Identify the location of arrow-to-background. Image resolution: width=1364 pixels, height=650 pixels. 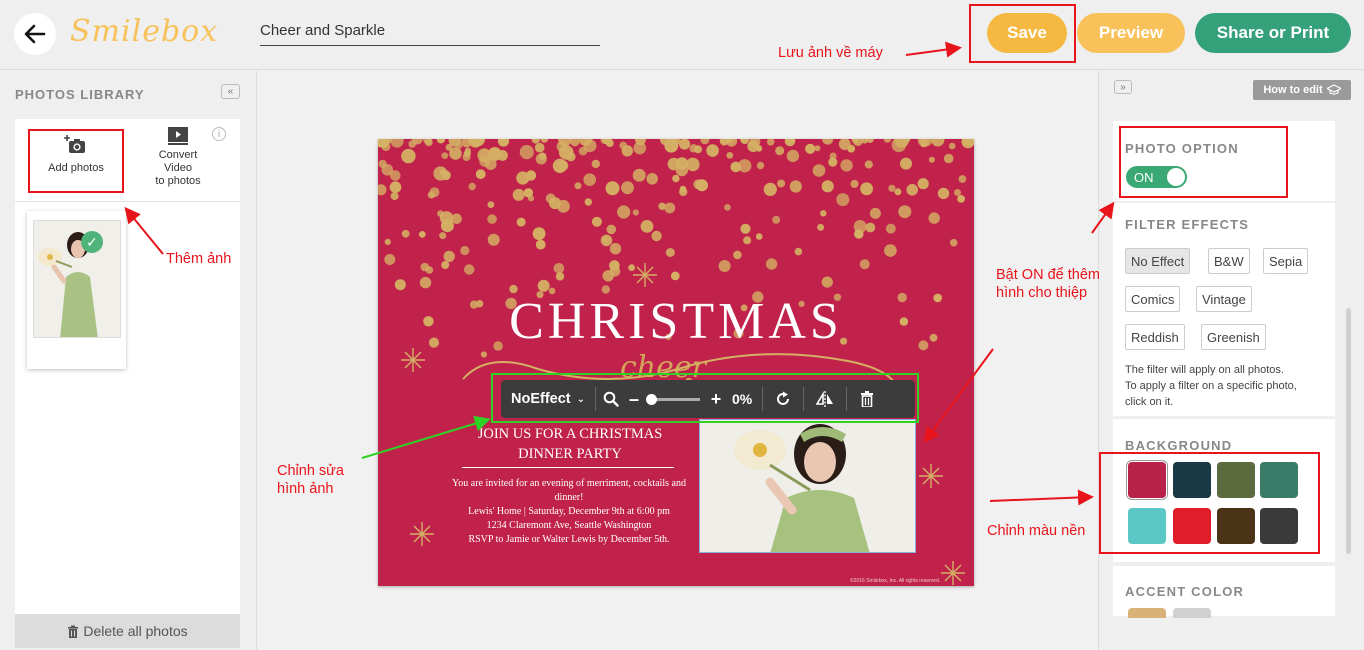
(1041, 497).